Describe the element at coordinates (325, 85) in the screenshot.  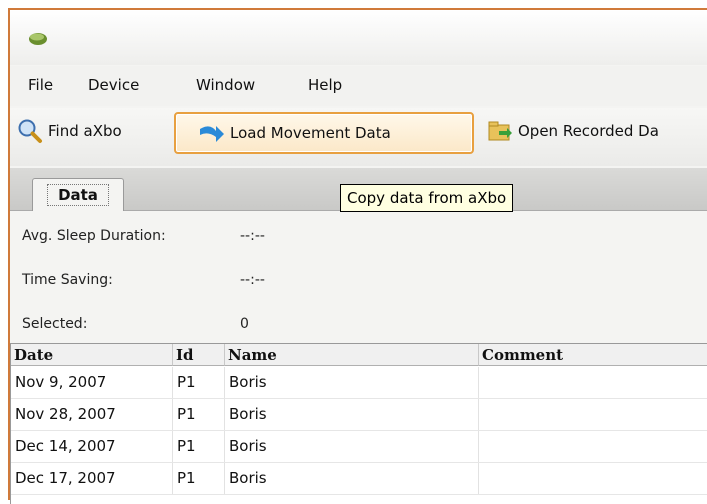
I see `menu-help: Help` at that location.